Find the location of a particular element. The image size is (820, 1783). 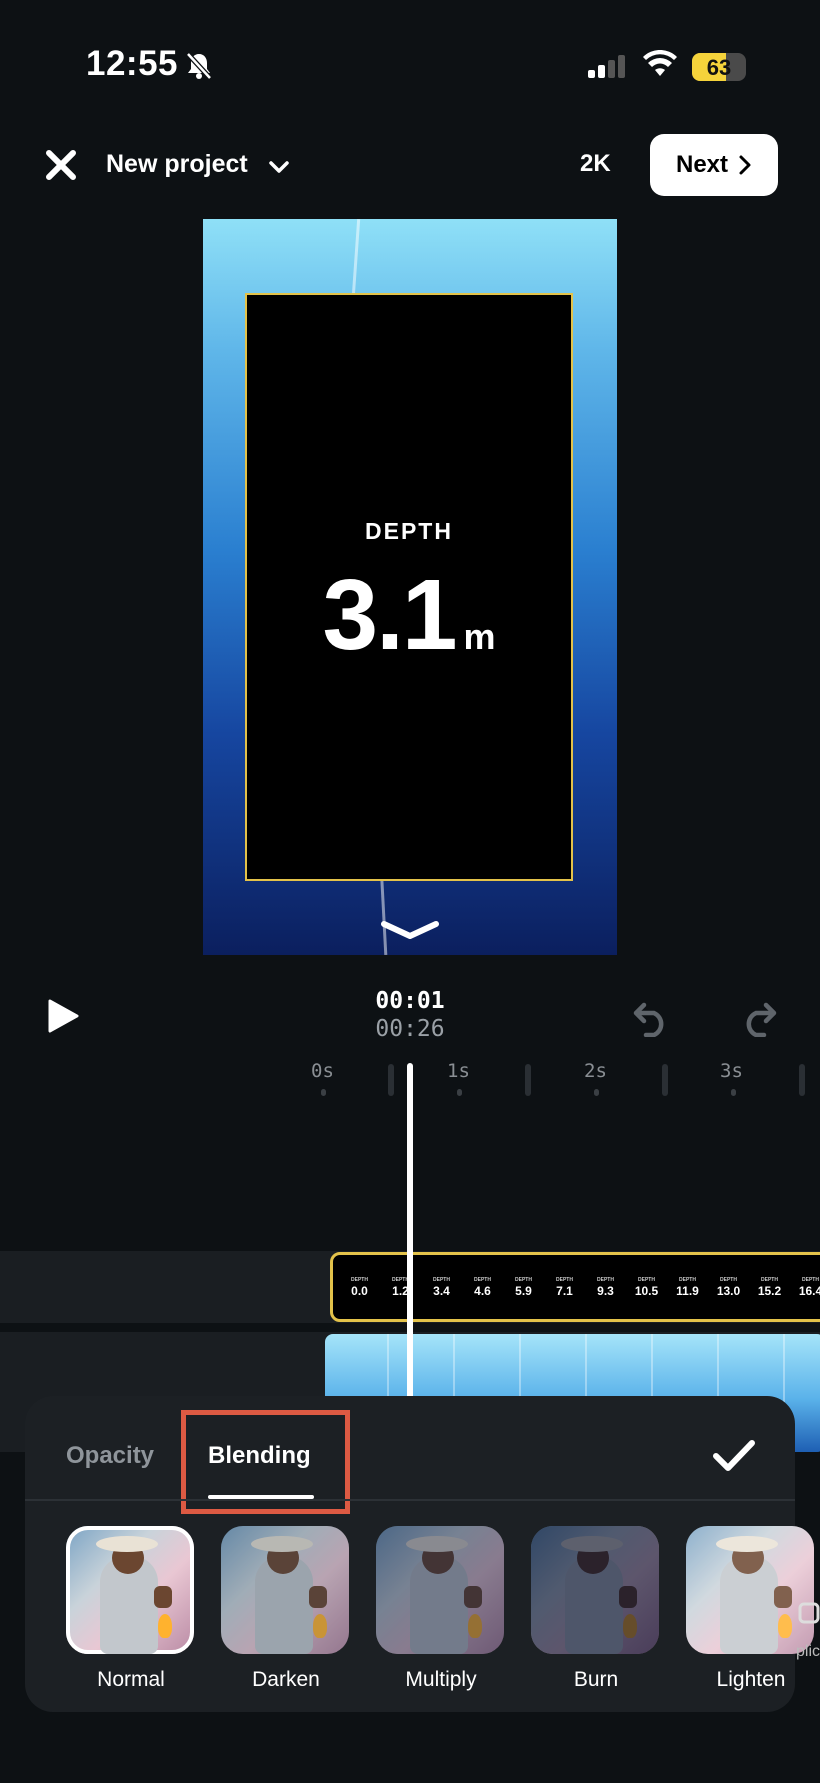

ruler-label-2s: 2s is located at coordinates (595, 1071).